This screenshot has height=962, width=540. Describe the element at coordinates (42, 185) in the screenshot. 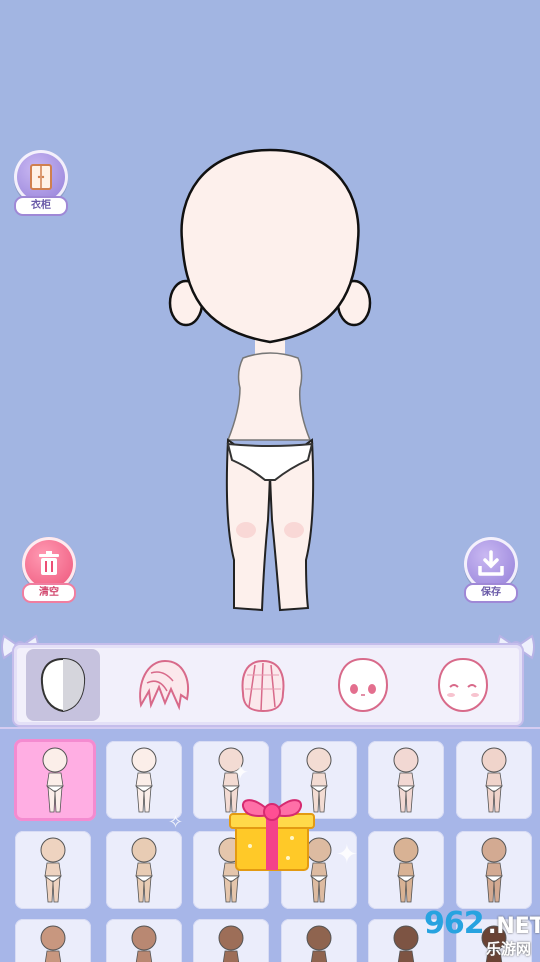

I see `wardrobe-button: 衣柜` at that location.